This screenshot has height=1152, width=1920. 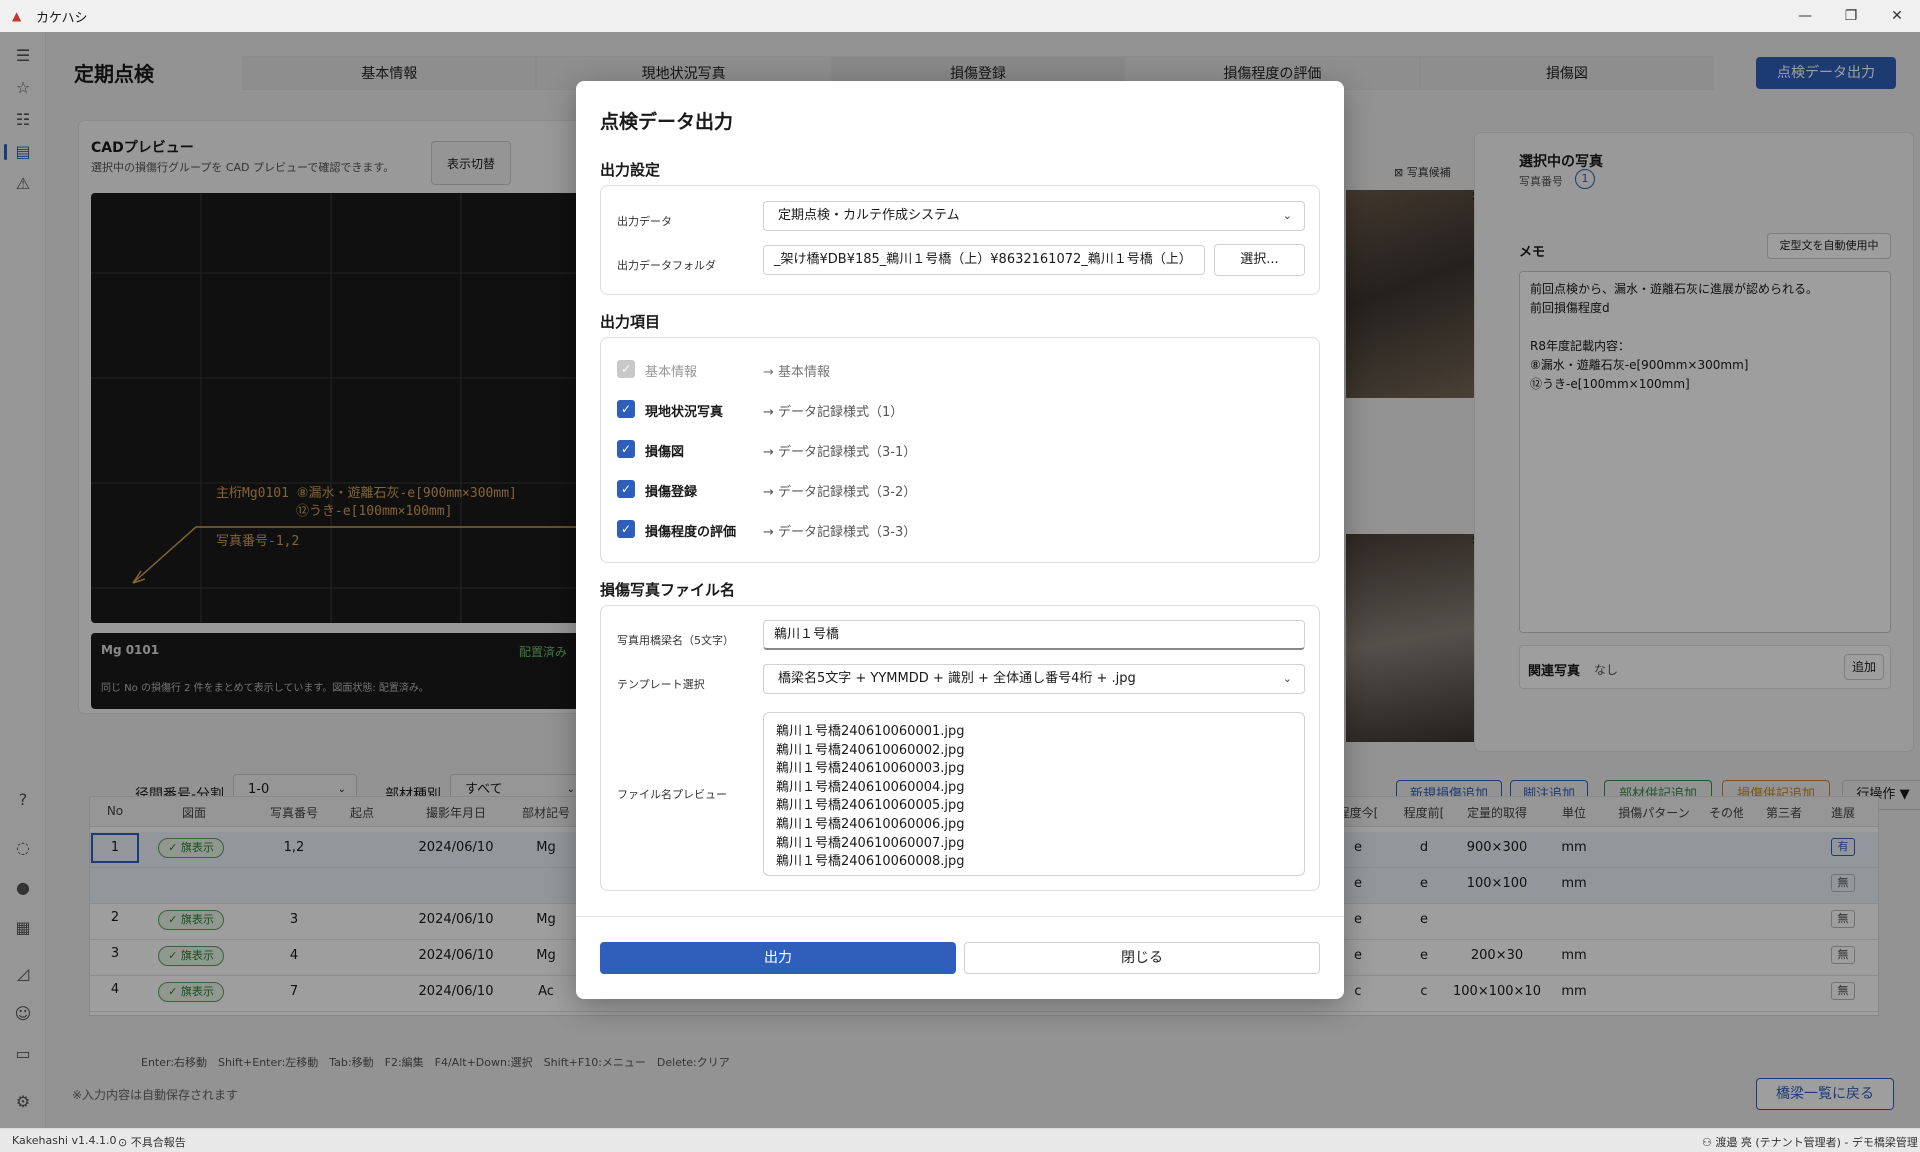 What do you see at coordinates (1034, 679) in the screenshot?
I see `template-select: 橋梁名5文字 + YYMMDD + 識別 + 全体通し番号4桁 + .jpg ⌄` at bounding box center [1034, 679].